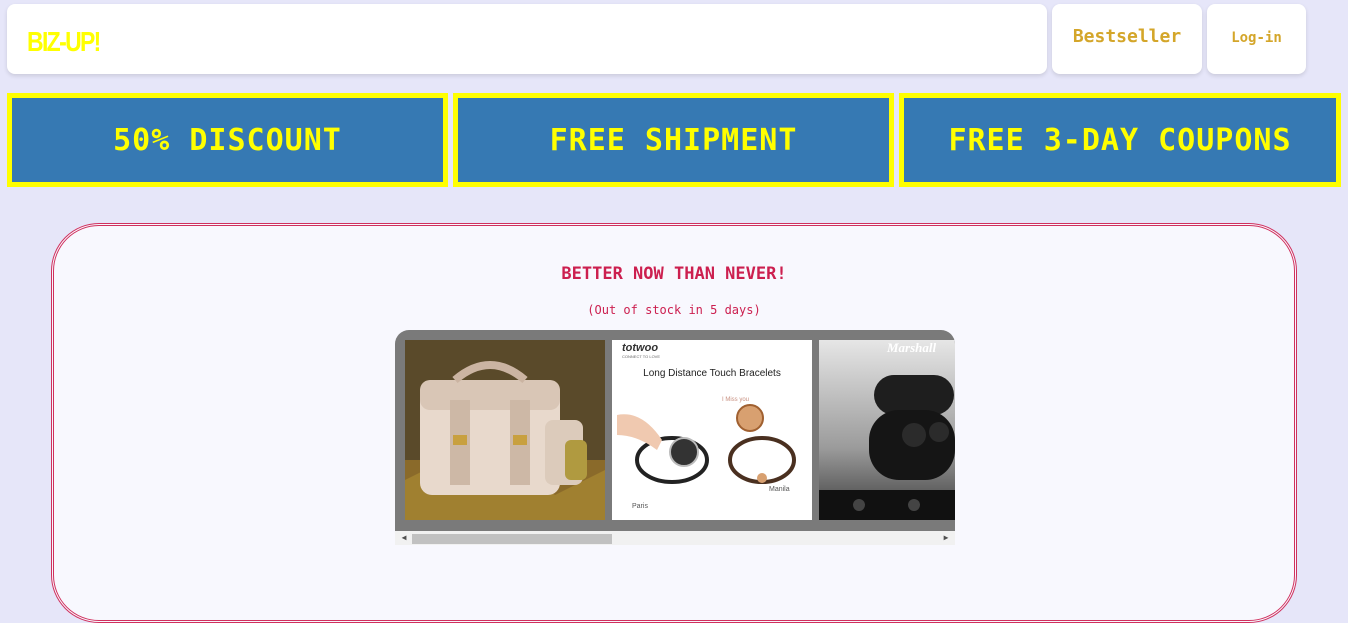 This screenshot has width=1348, height=623. I want to click on bracelets-illustration, so click(706, 444).